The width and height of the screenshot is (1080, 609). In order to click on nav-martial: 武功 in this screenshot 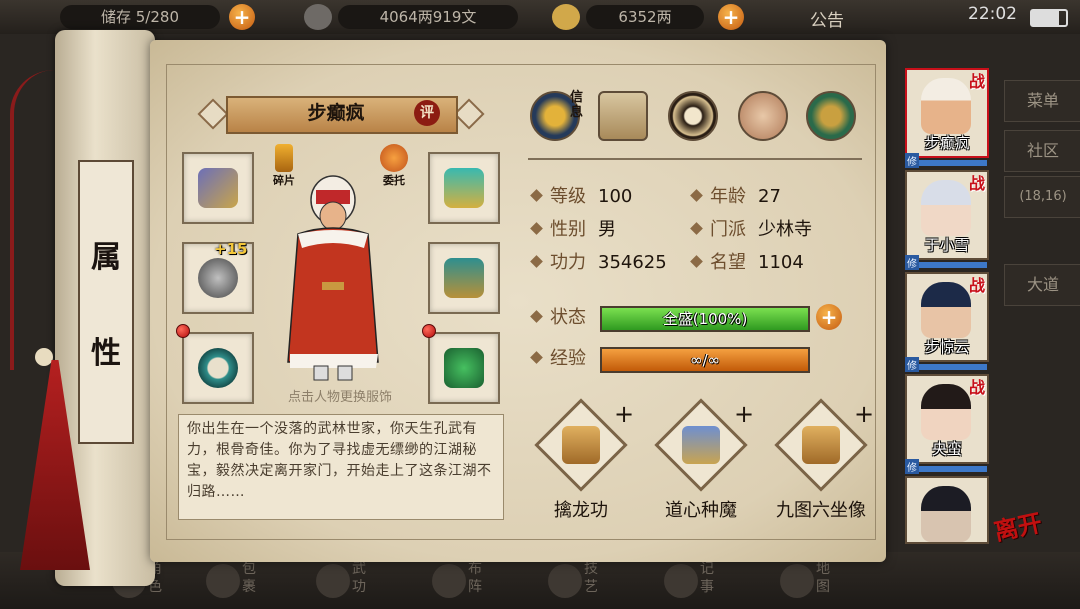, I will do `click(351, 582)`.